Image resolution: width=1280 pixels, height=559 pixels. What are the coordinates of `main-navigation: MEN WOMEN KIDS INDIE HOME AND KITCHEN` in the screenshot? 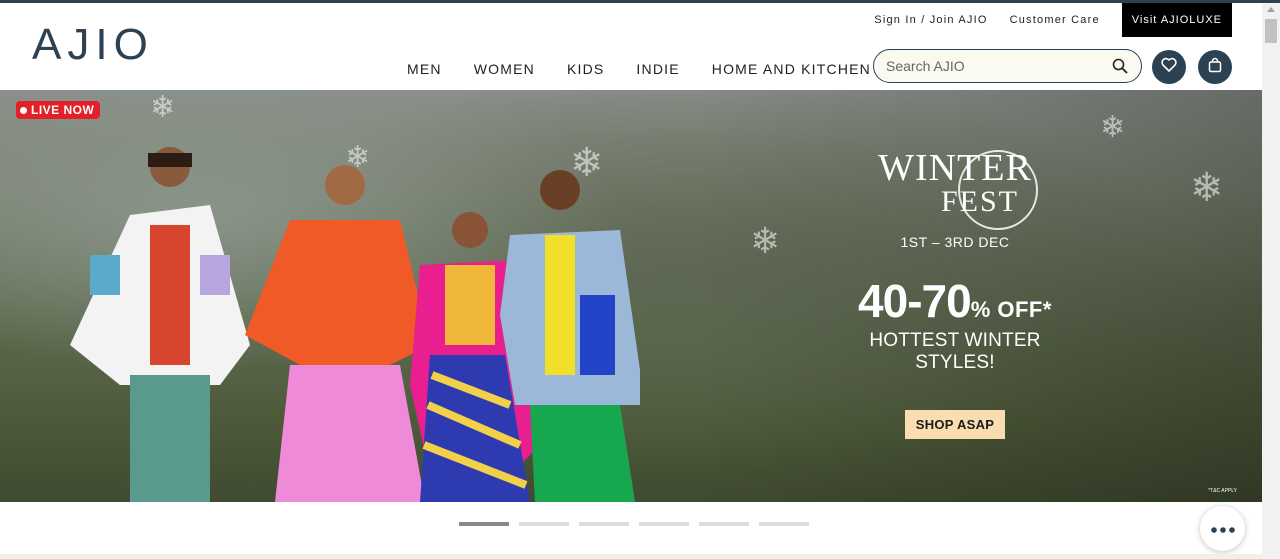 It's located at (655, 69).